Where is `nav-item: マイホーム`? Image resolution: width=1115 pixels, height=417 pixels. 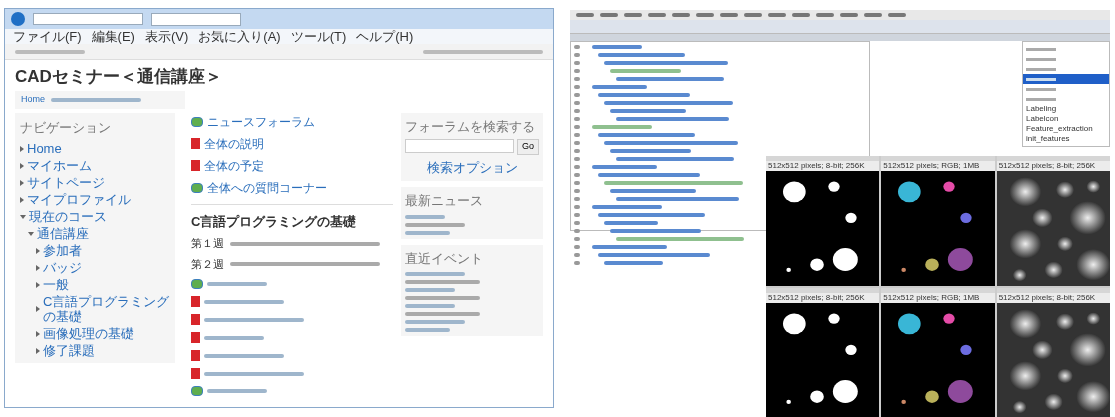
nav-item: マイホーム is located at coordinates (59, 166).